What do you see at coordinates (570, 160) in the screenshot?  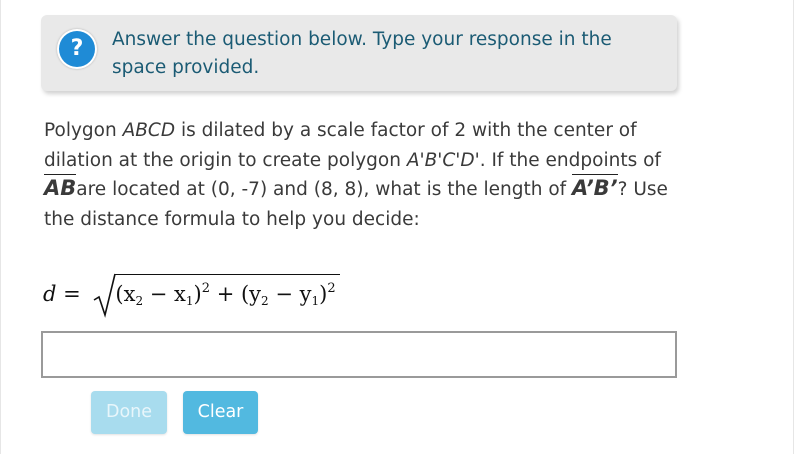 I see `question-text-part: . If the endpoints of` at bounding box center [570, 160].